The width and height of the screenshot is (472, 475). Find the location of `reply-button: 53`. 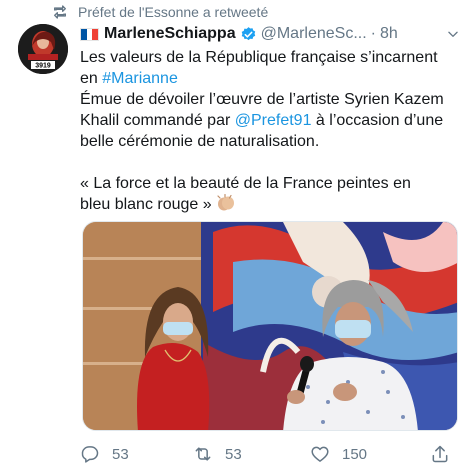

reply-button: 53 is located at coordinates (104, 454).